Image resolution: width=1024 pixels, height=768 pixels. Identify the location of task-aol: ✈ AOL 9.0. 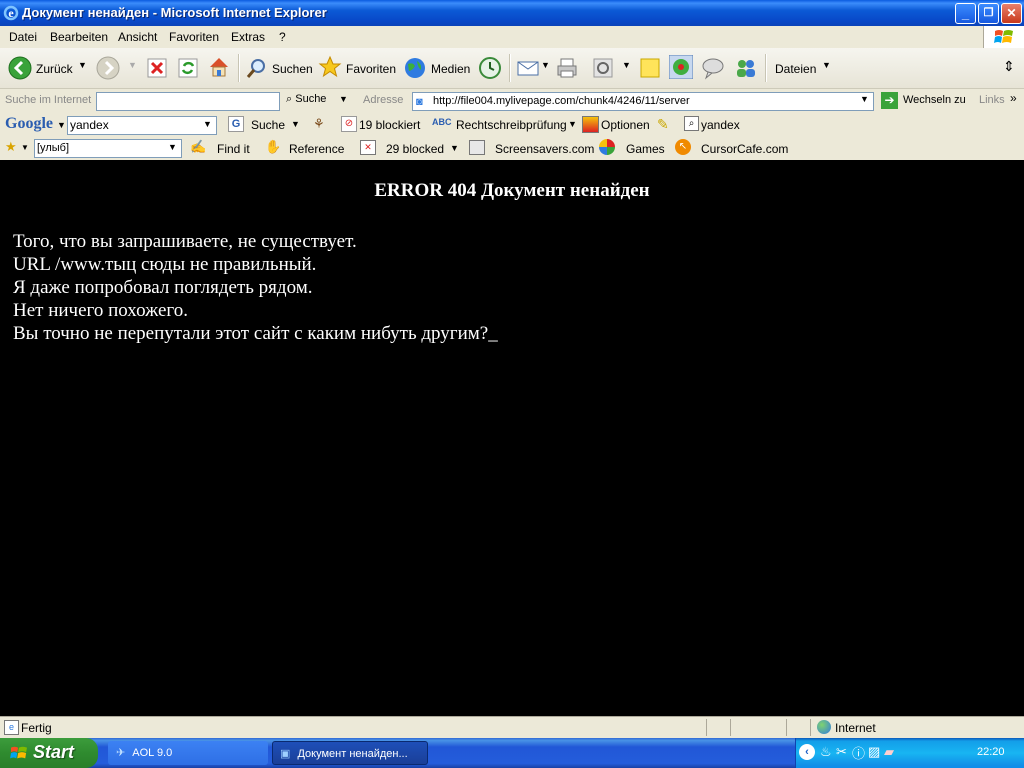
(188, 753).